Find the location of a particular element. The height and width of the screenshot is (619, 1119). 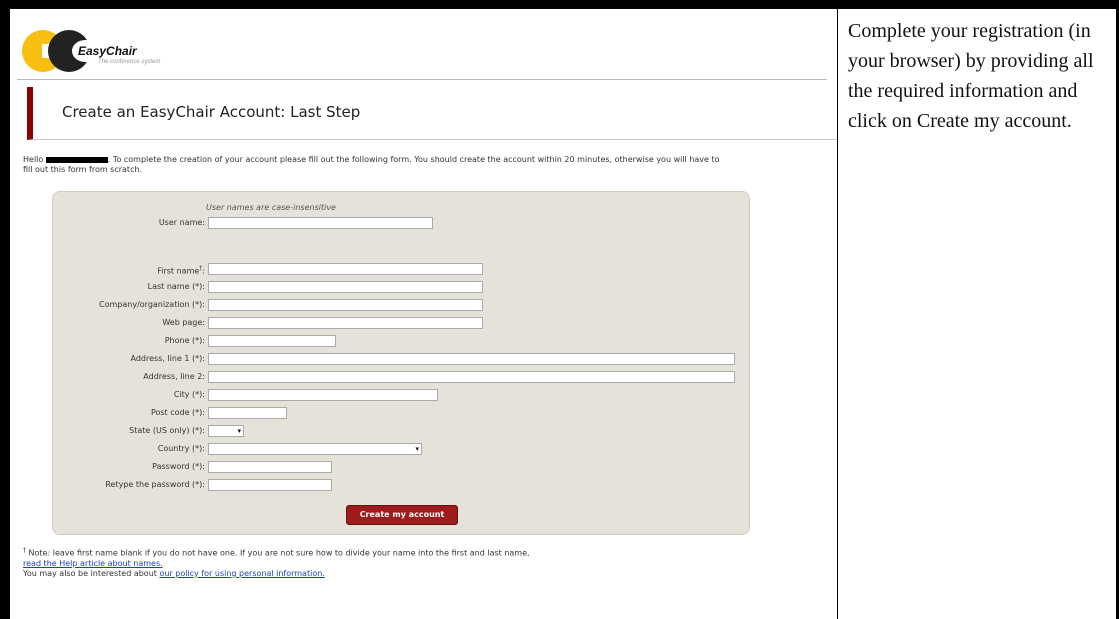

retype-password-input is located at coordinates (270, 485).